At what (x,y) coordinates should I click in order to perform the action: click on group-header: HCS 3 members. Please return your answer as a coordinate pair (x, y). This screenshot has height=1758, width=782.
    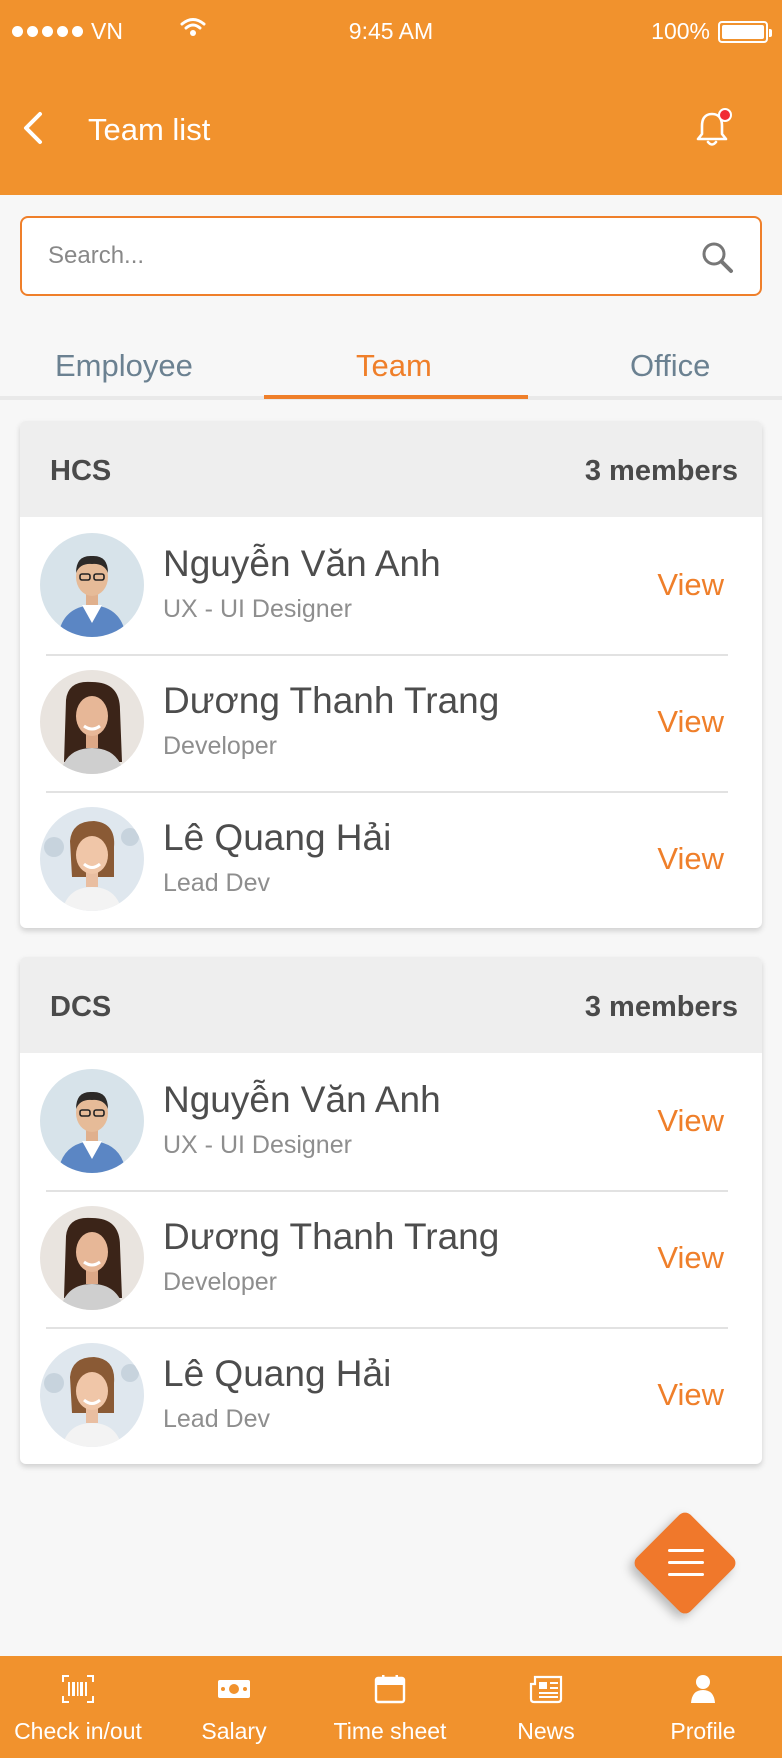
    Looking at the image, I should click on (391, 469).